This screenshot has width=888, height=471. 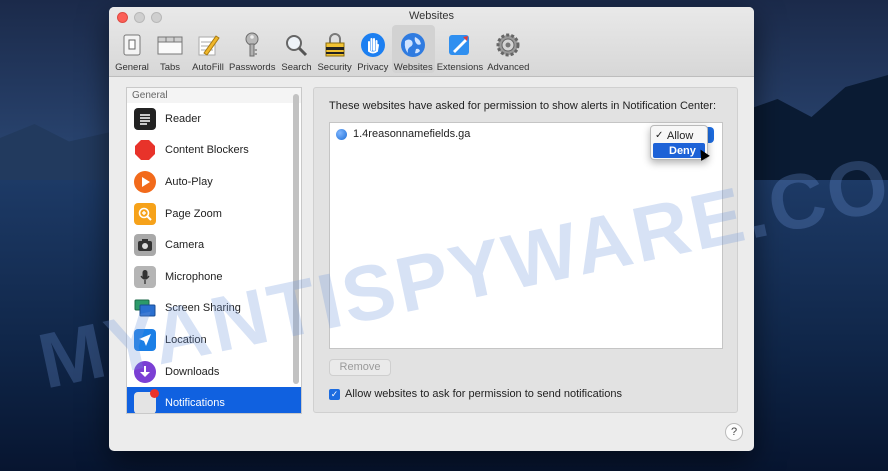 I want to click on checkmark-icon: ✓, so click(x=659, y=135).